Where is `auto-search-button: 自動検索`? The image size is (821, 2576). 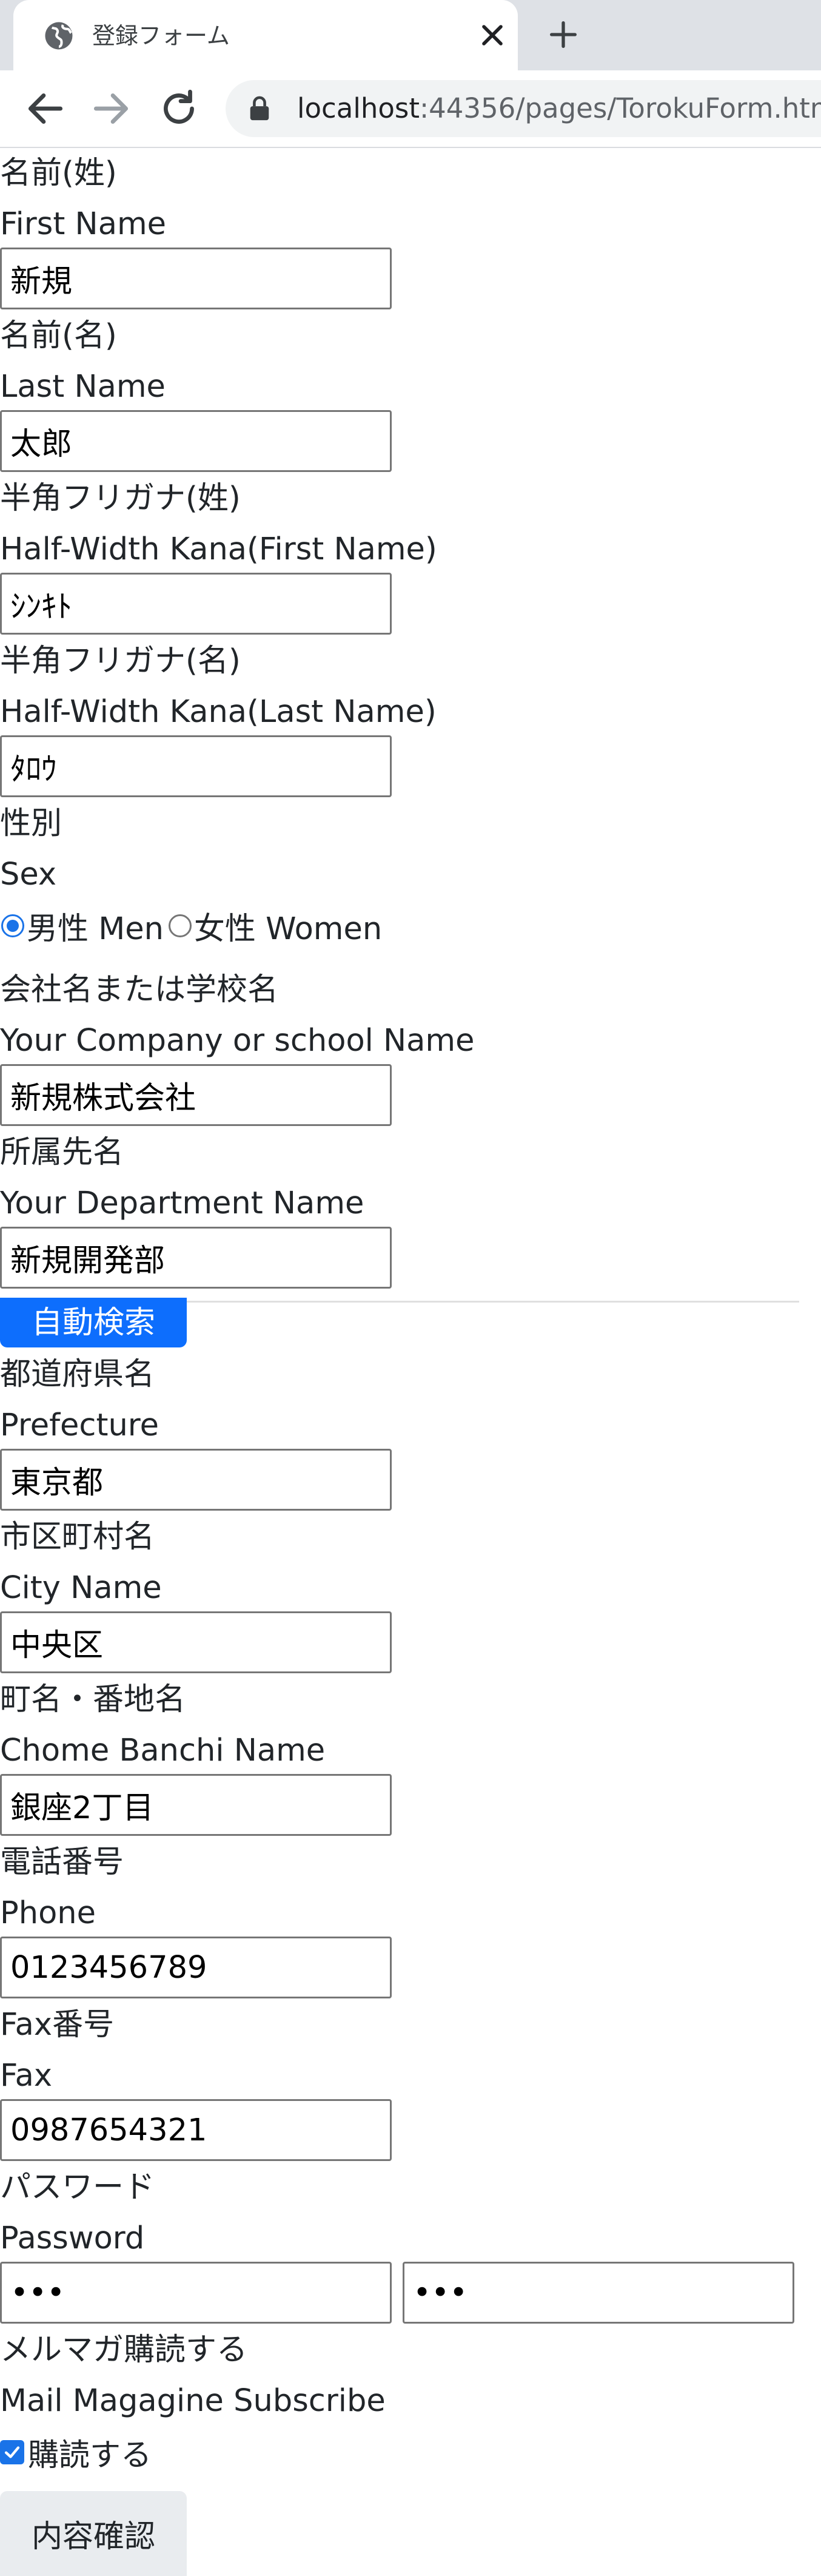
auto-search-button: 自動検索 is located at coordinates (93, 1322).